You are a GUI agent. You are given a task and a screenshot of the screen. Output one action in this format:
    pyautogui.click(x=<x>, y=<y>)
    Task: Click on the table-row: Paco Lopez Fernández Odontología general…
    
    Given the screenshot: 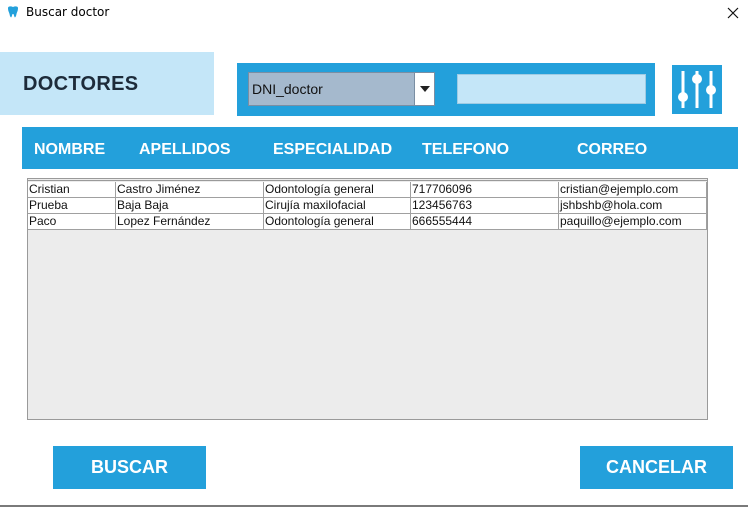 What is the action you would take?
    pyautogui.click(x=367, y=222)
    